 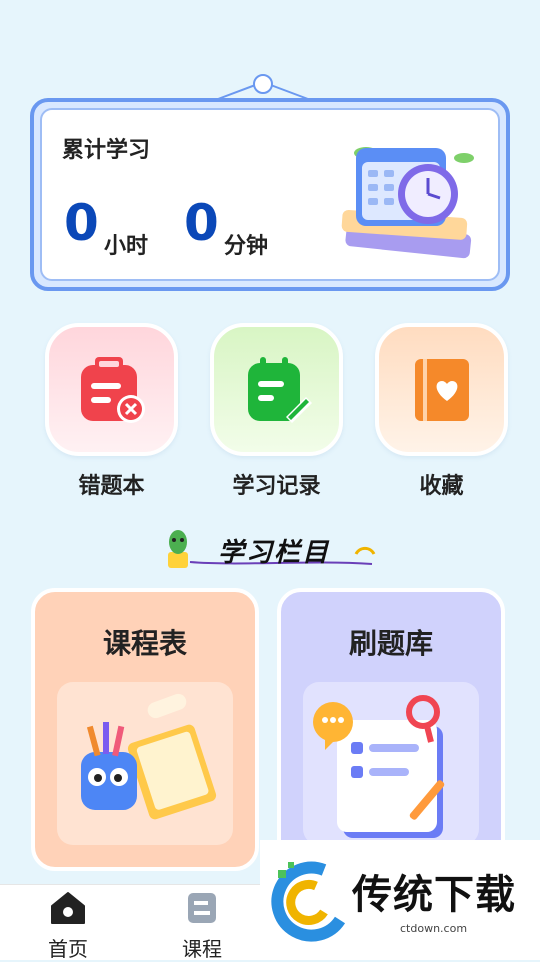 I want to click on clipboard-x-icon, so click(x=112, y=389).